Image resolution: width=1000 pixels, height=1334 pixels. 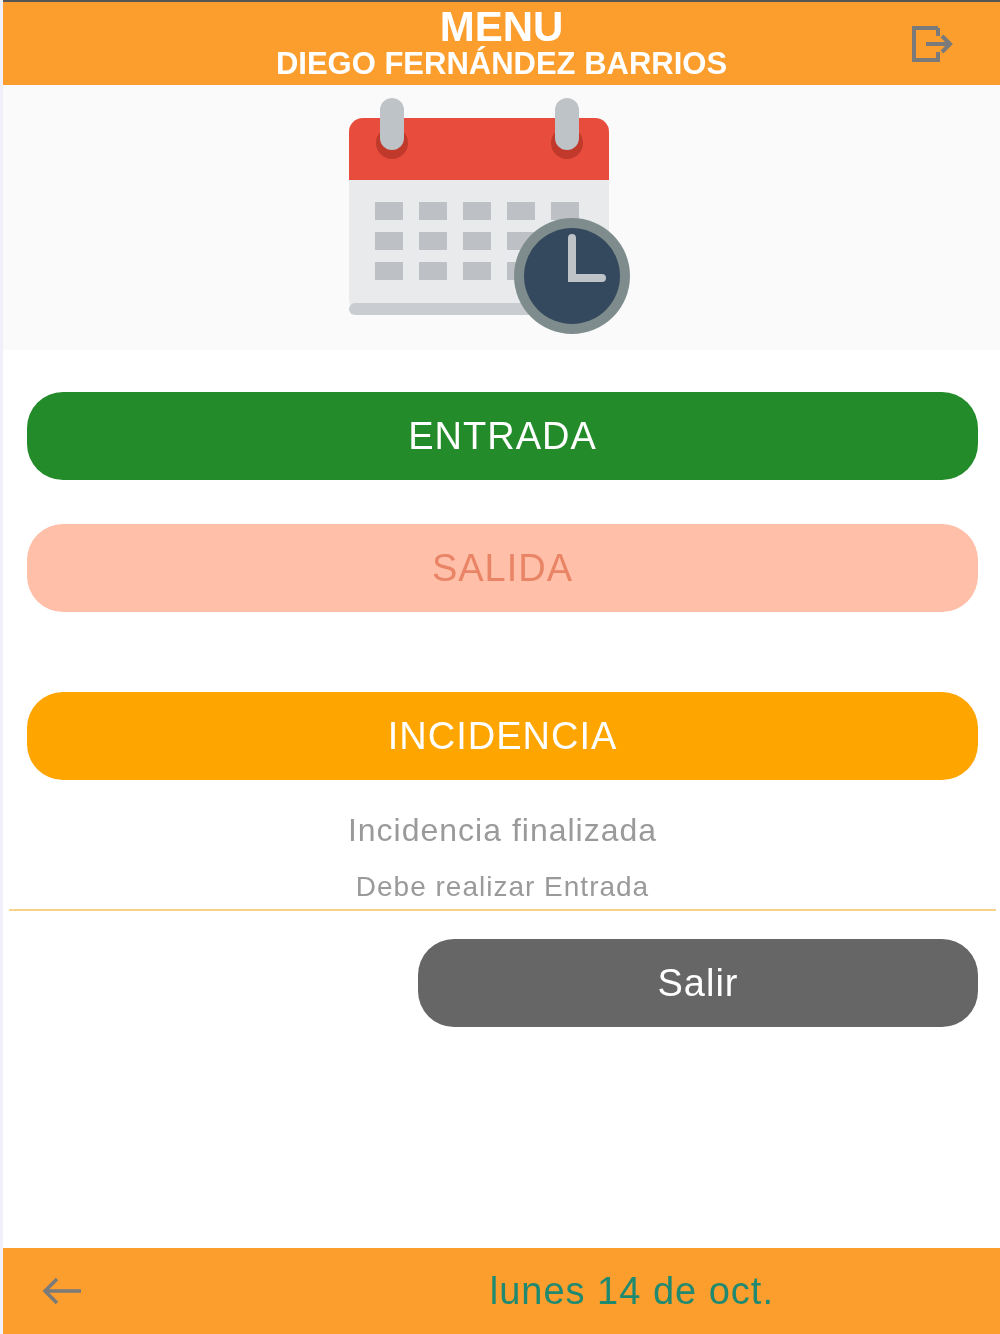 I want to click on back-arrow-icon, so click(x=62, y=1291).